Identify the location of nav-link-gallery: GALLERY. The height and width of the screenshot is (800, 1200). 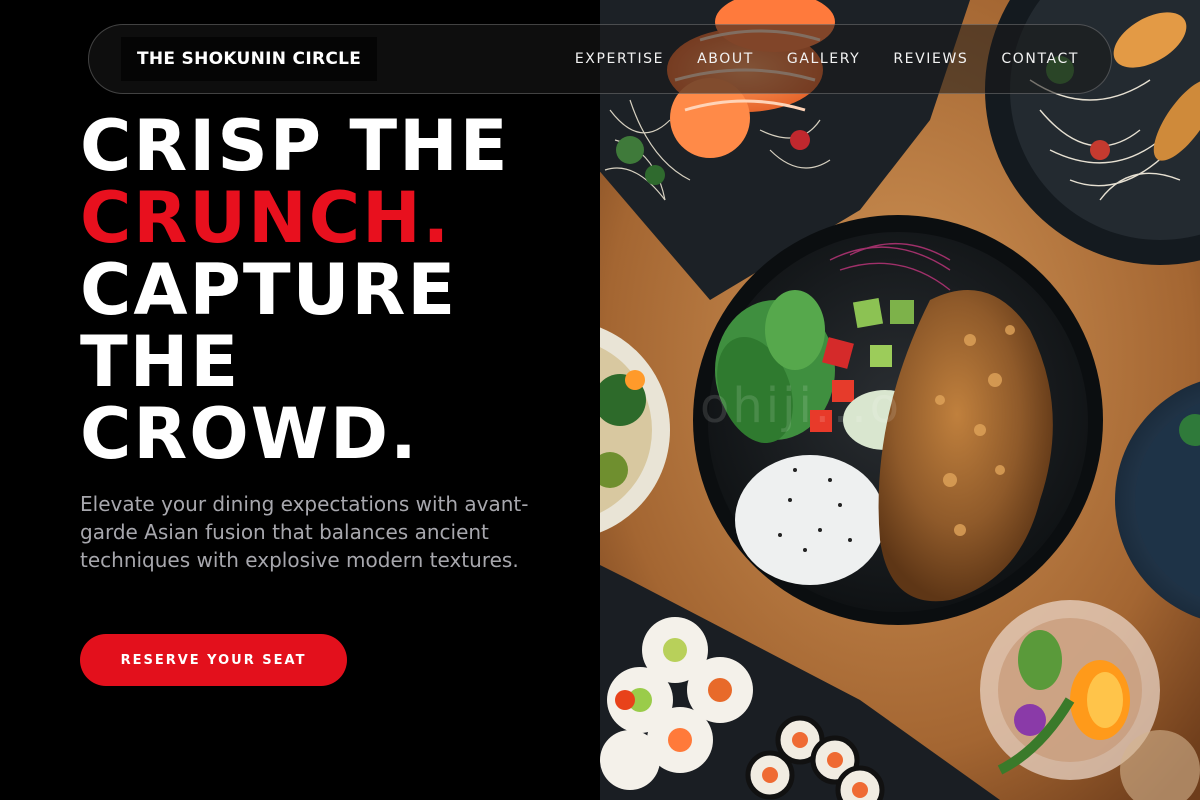
(823, 59).